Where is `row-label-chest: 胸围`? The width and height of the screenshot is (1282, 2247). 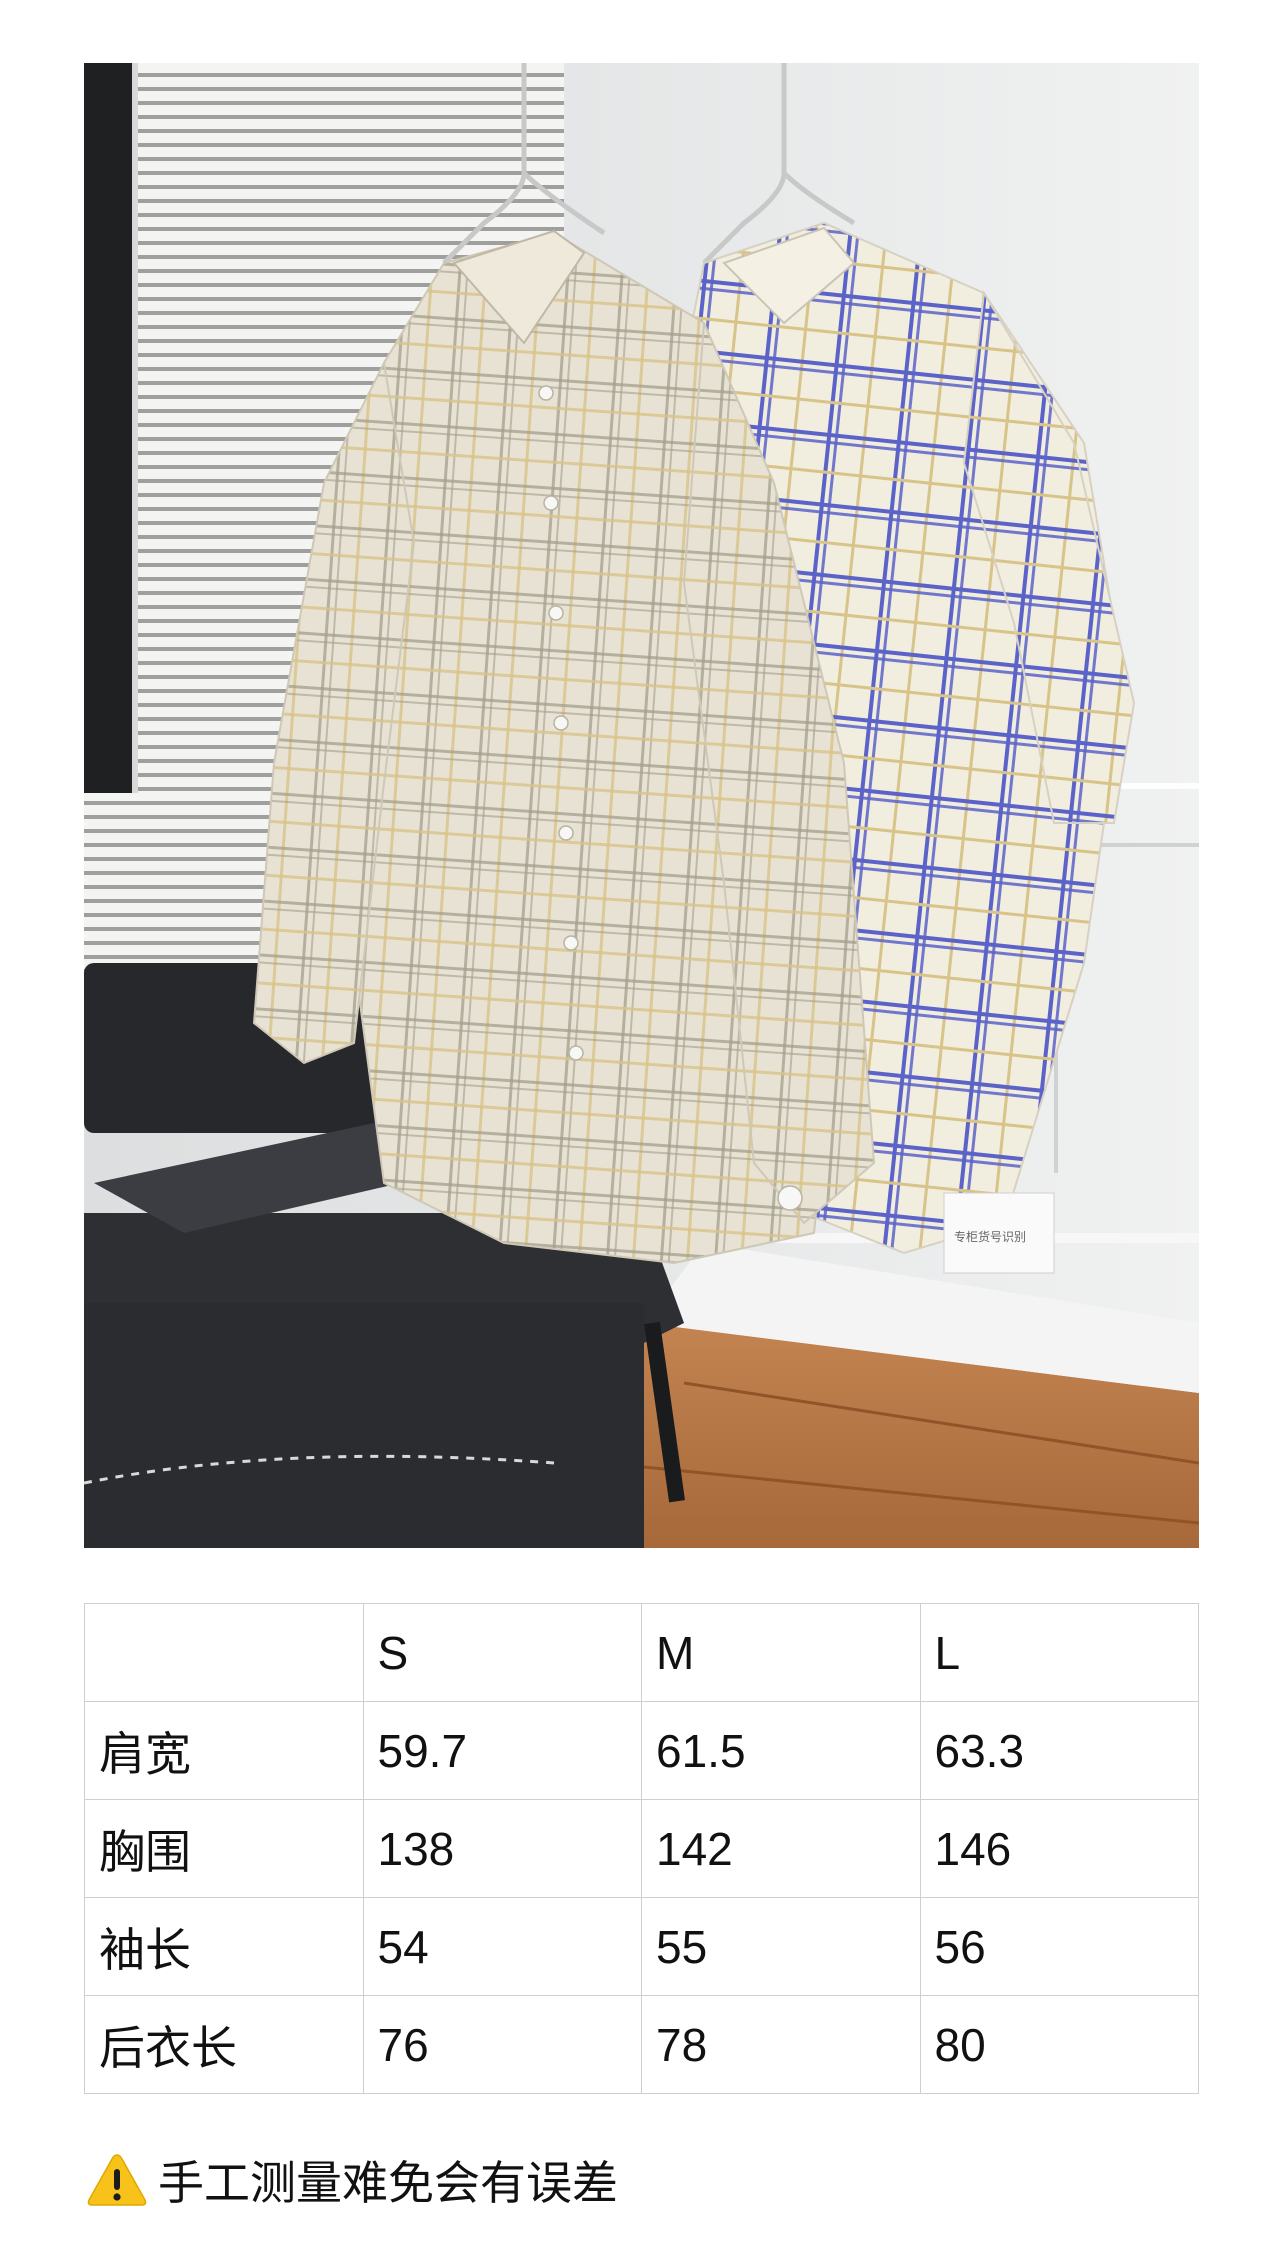
row-label-chest: 胸围 is located at coordinates (224, 1848).